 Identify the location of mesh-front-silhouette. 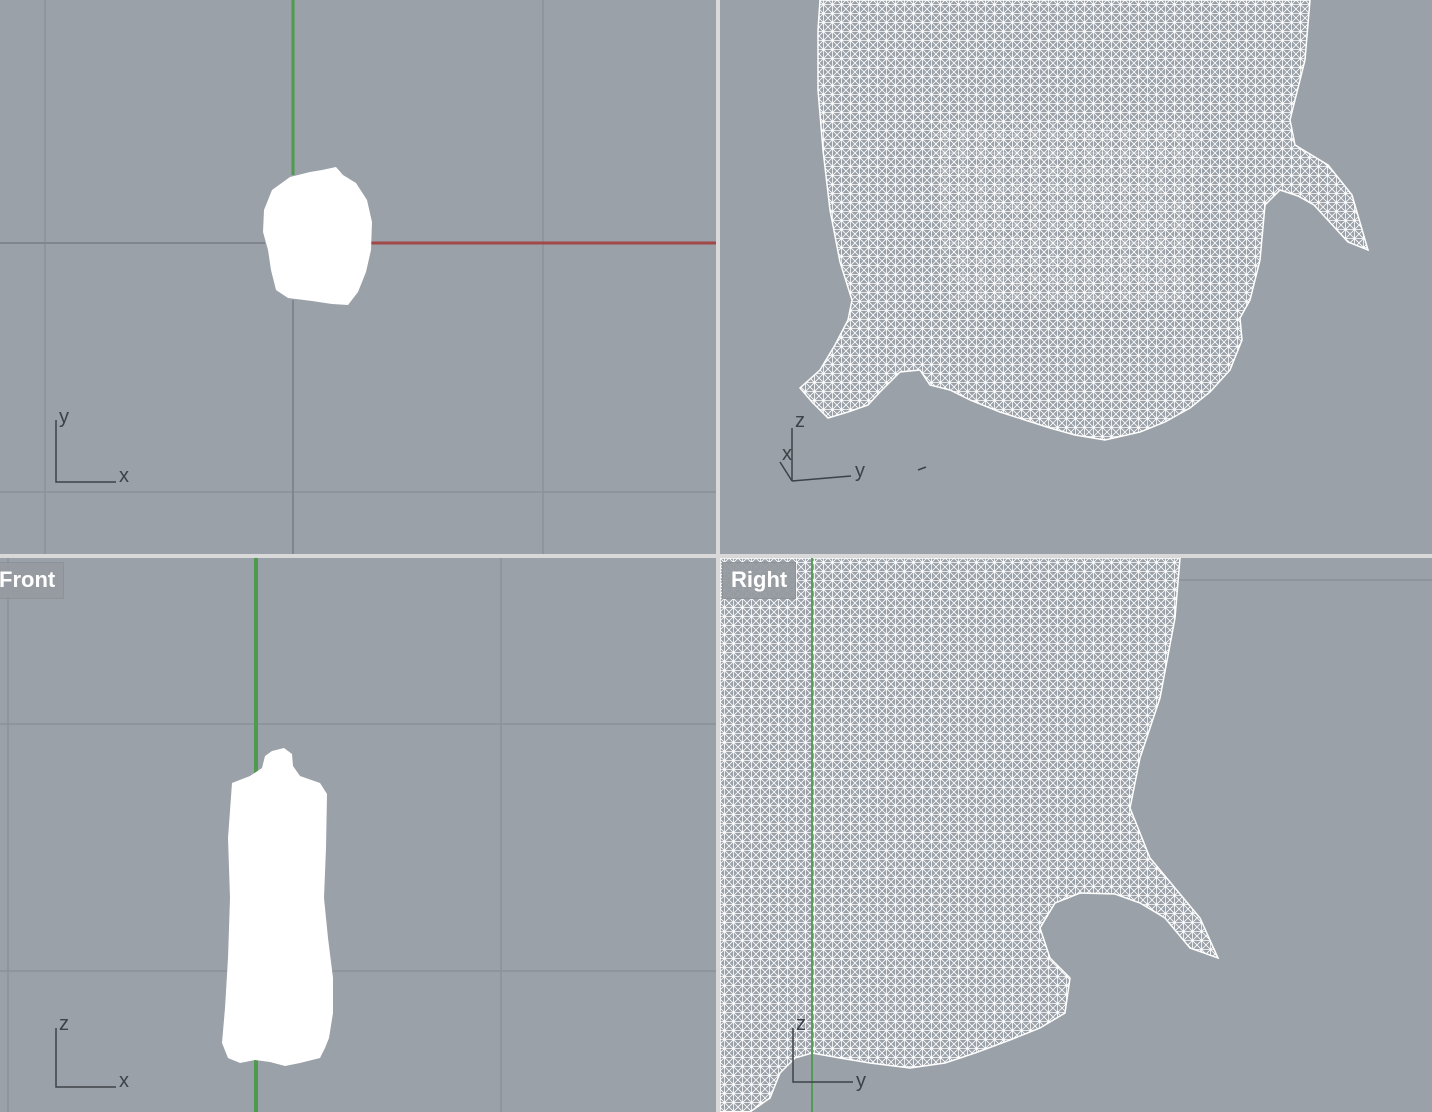
(277, 907).